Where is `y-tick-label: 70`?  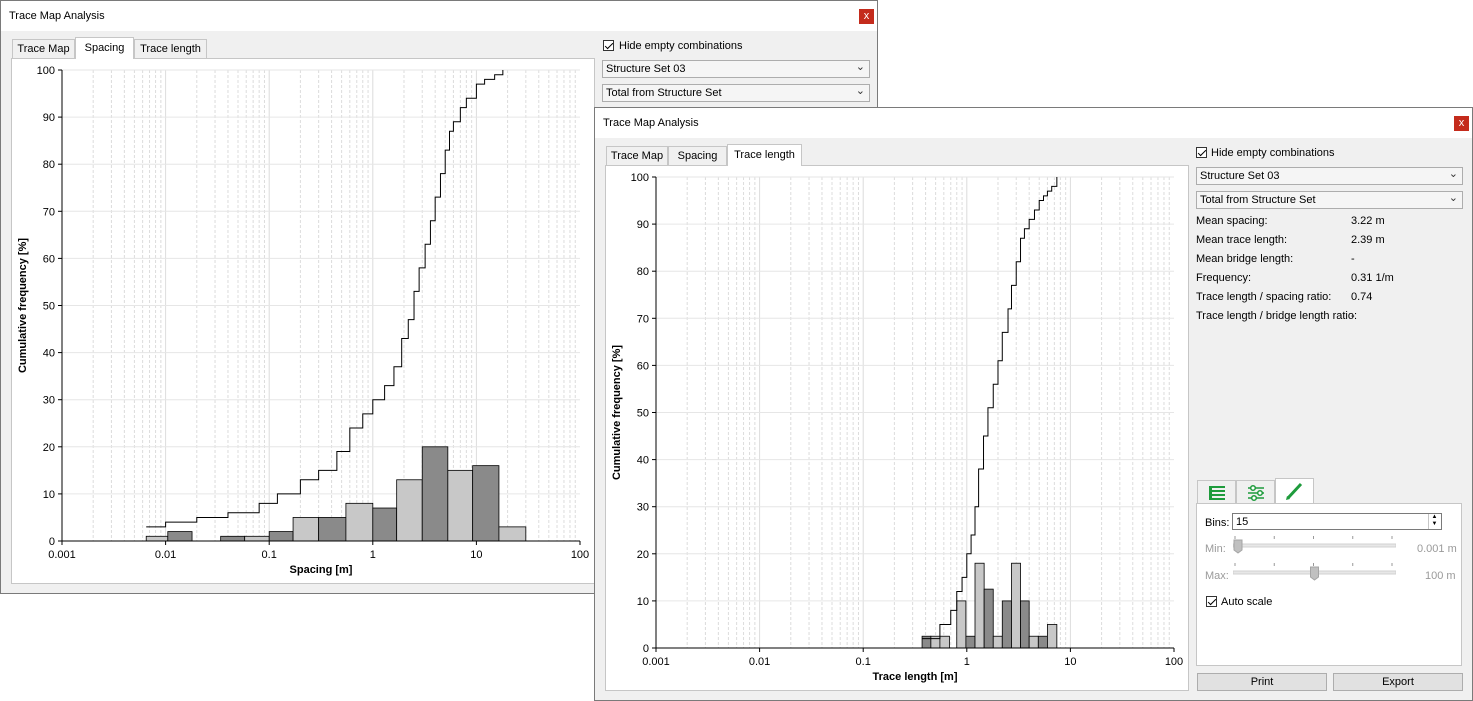
y-tick-label: 70 is located at coordinates (49, 212).